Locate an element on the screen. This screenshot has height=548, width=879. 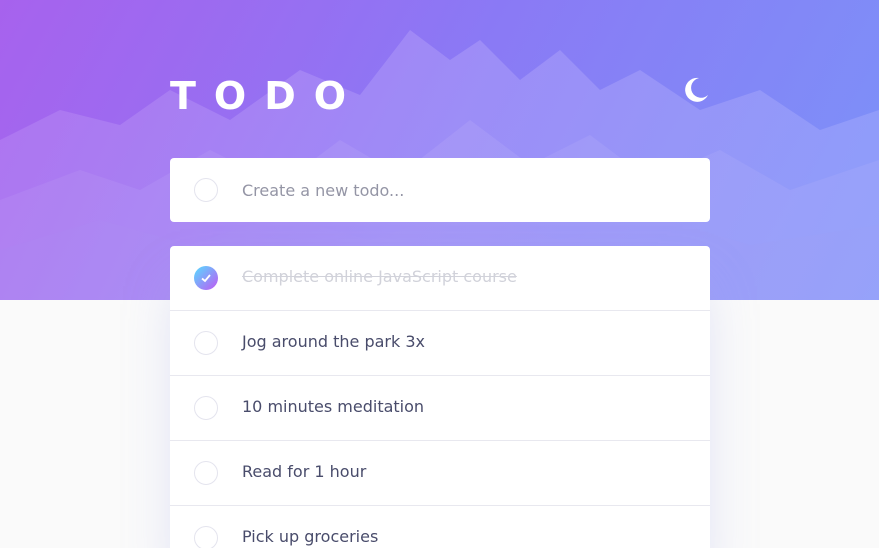
new-todo-circle-icon is located at coordinates (206, 190).